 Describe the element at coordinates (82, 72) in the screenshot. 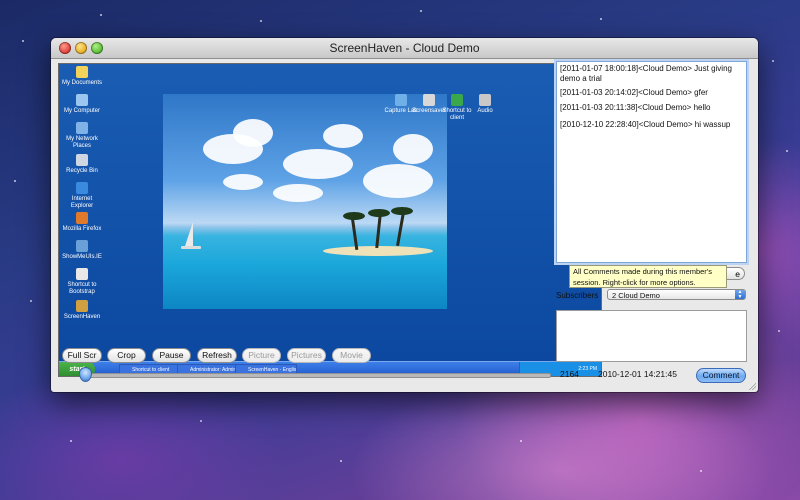

I see `folder-icon` at that location.